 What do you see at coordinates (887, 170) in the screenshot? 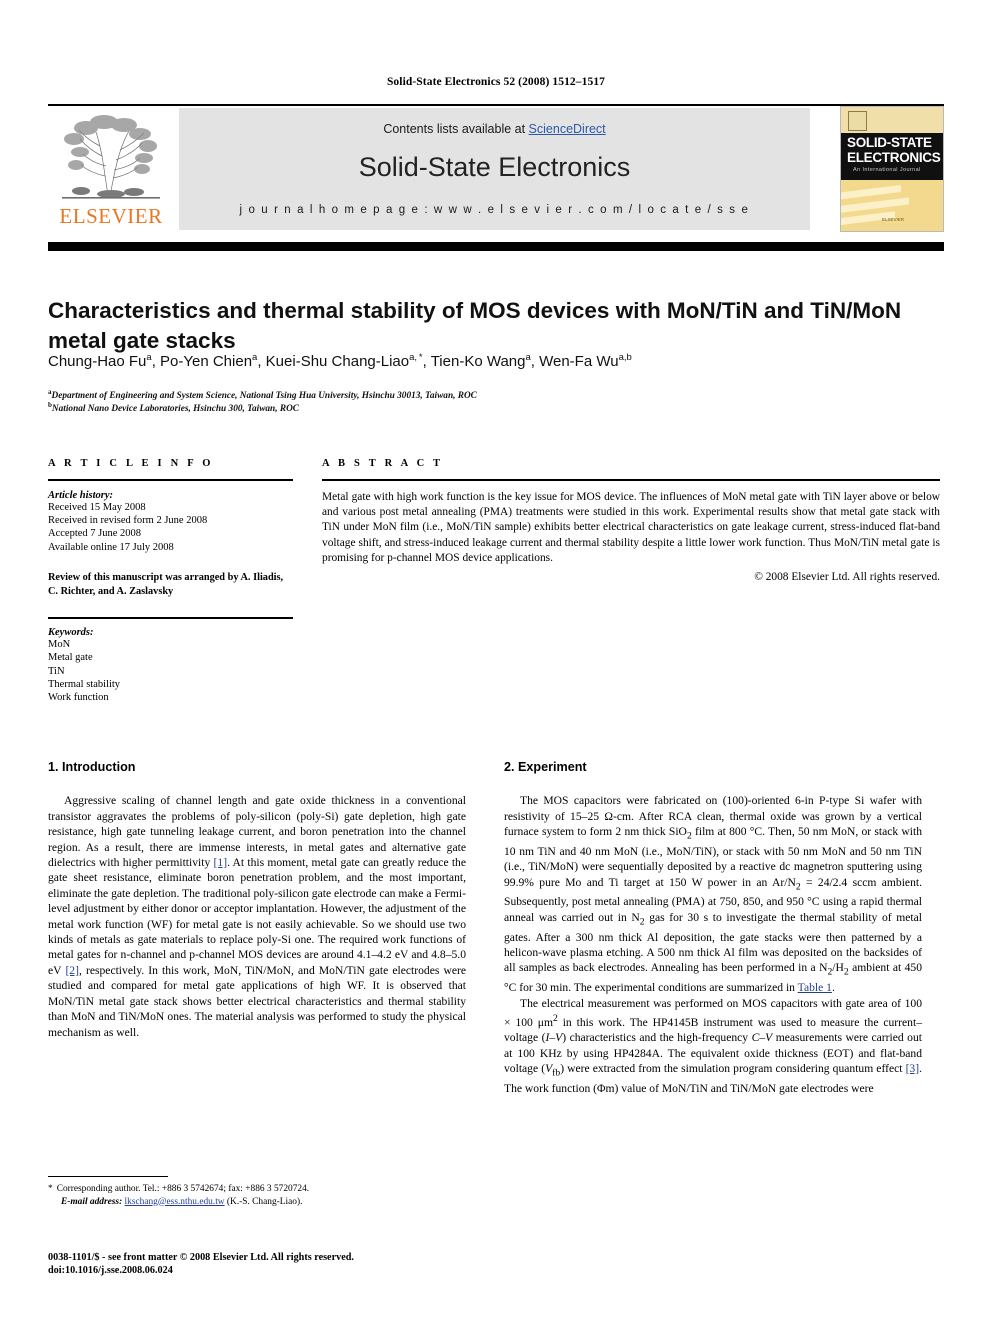
I see `cover-subtitle: An International Journal` at bounding box center [887, 170].